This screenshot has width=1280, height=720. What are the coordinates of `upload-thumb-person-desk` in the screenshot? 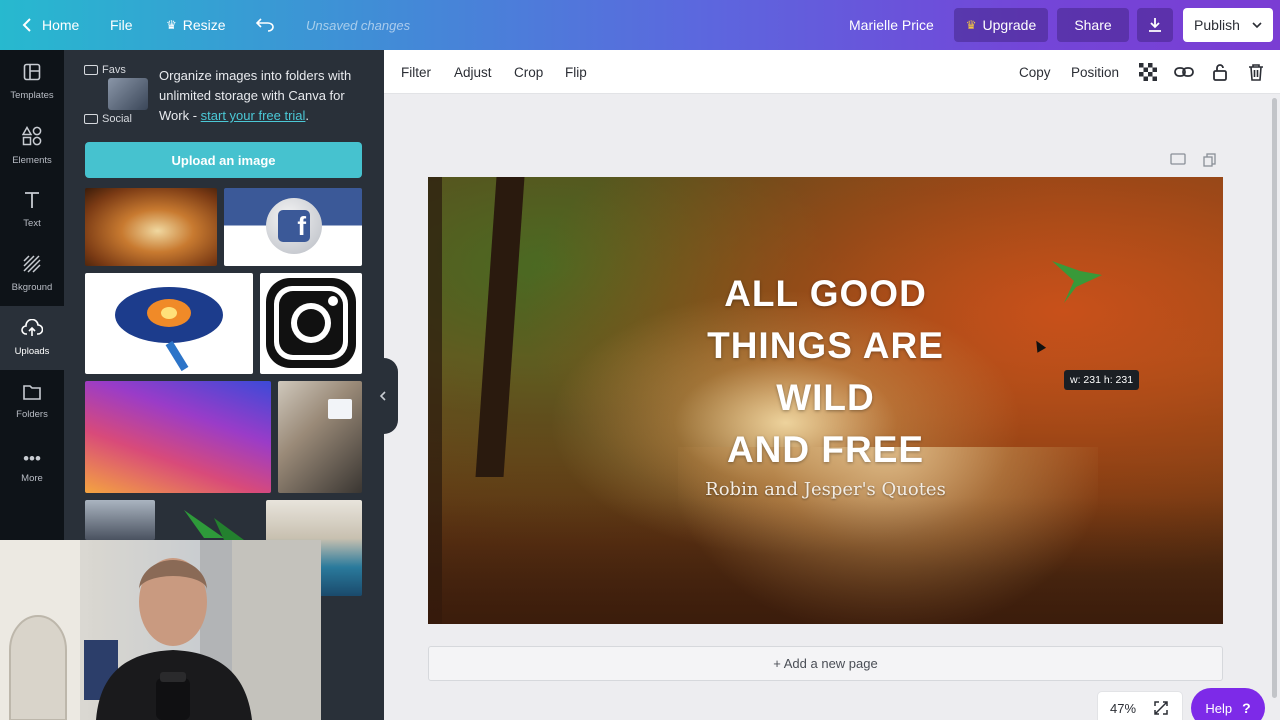 It's located at (320, 437).